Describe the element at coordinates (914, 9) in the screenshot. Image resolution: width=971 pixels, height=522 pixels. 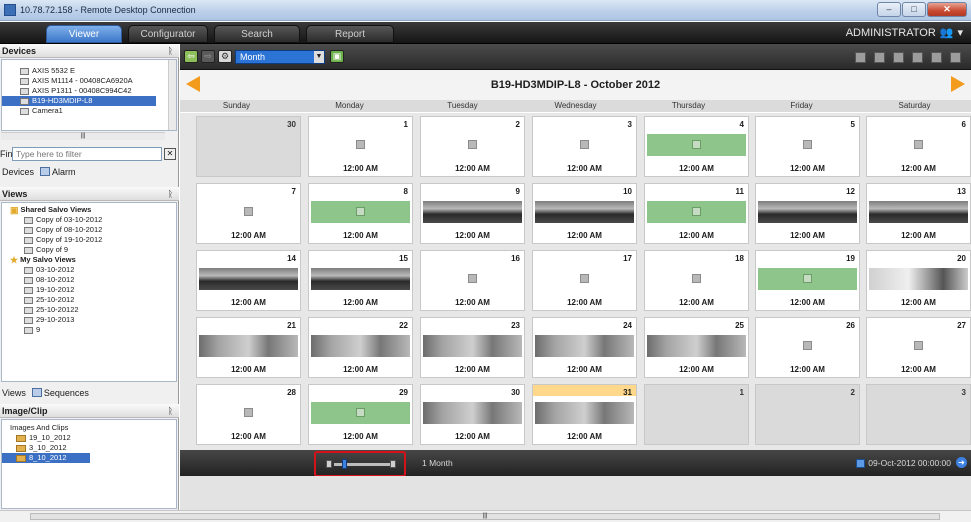
I see `maximize-button: □` at that location.